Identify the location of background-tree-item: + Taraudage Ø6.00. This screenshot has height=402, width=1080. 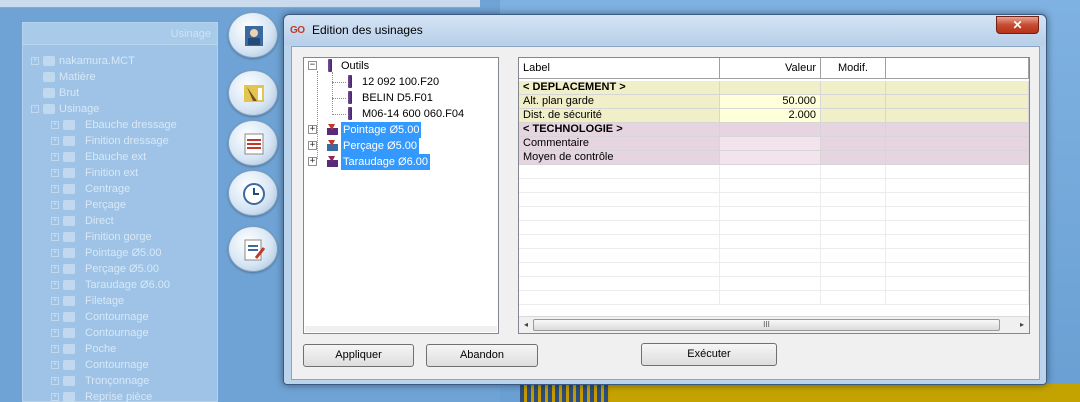
(120, 285).